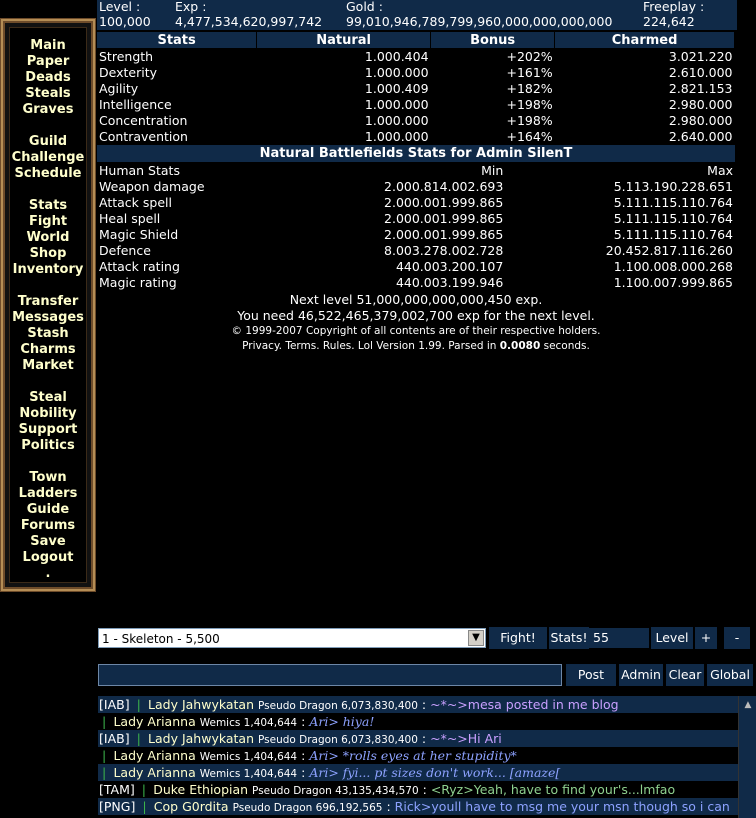  I want to click on stats-row: Agility 1.000.409 +182% 2.821.153, so click(416, 88).